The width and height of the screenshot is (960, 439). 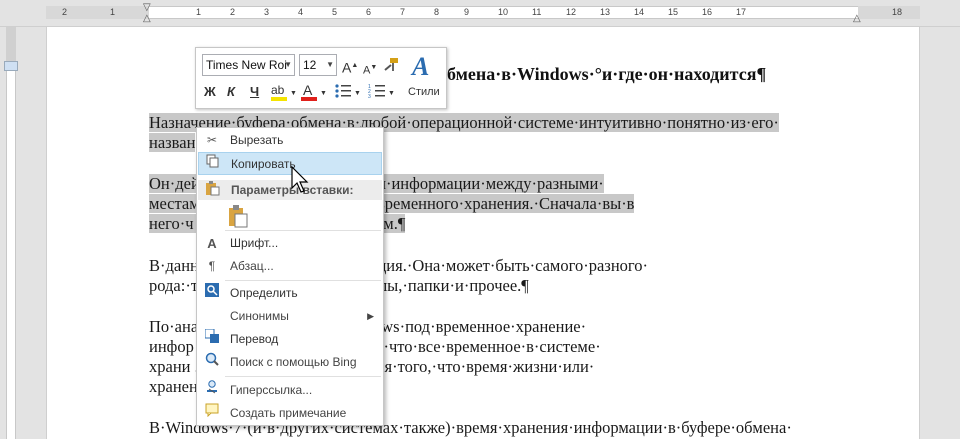 I want to click on menu-item-cut: ✂ Вырезать, so click(x=290, y=140).